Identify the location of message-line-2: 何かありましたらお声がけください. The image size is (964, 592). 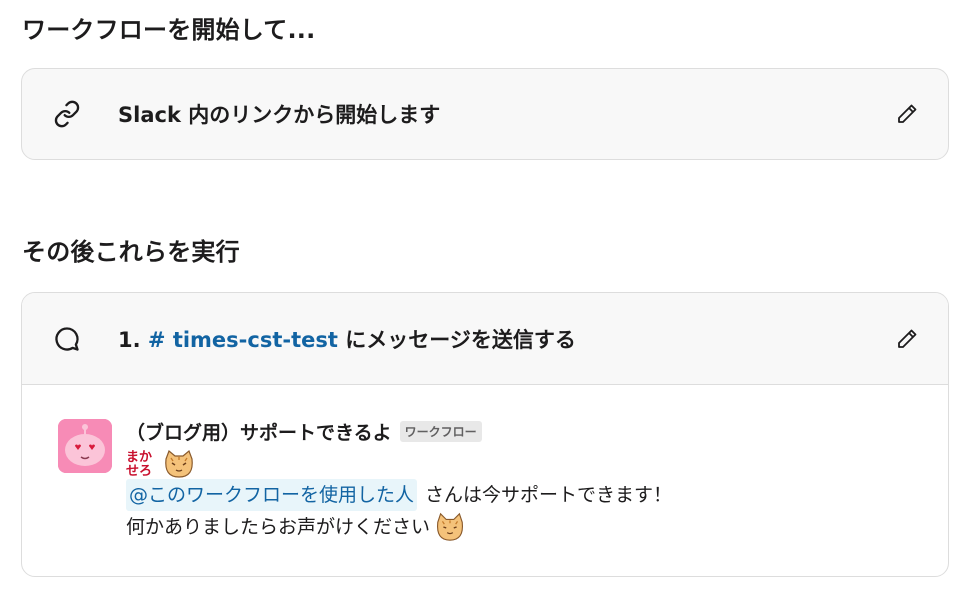
(496, 527).